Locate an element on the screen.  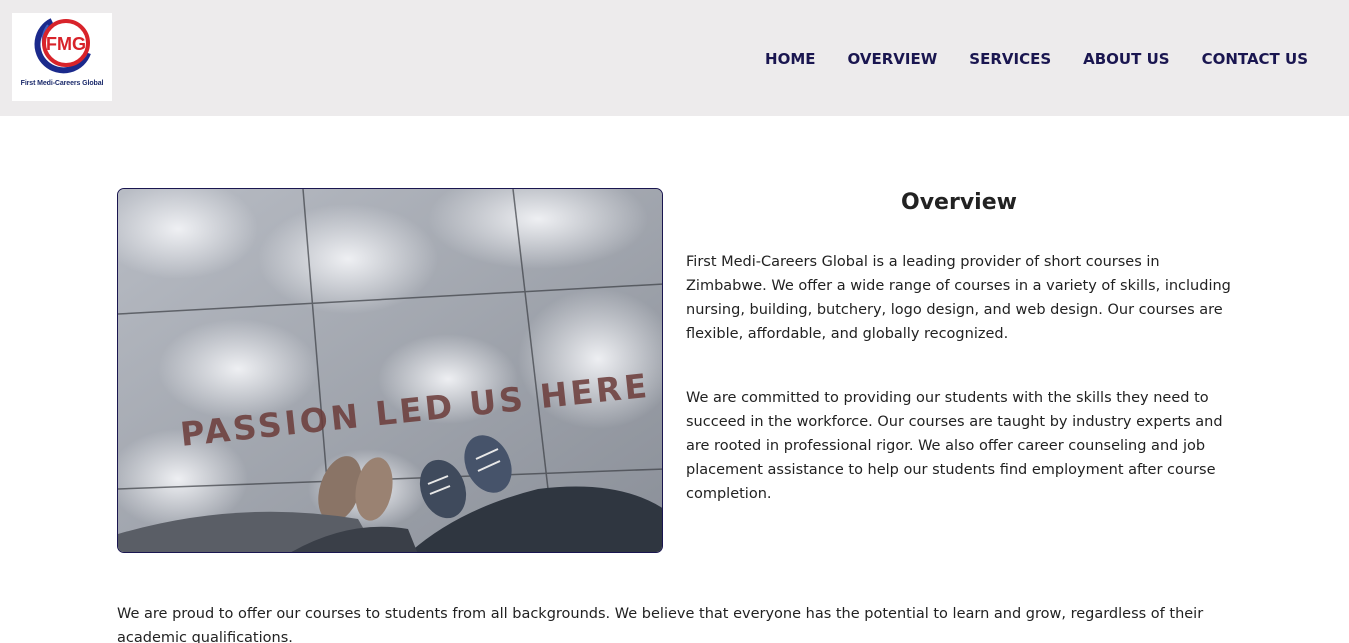
nav-contact-us: CONTACT US is located at coordinates (1255, 59).